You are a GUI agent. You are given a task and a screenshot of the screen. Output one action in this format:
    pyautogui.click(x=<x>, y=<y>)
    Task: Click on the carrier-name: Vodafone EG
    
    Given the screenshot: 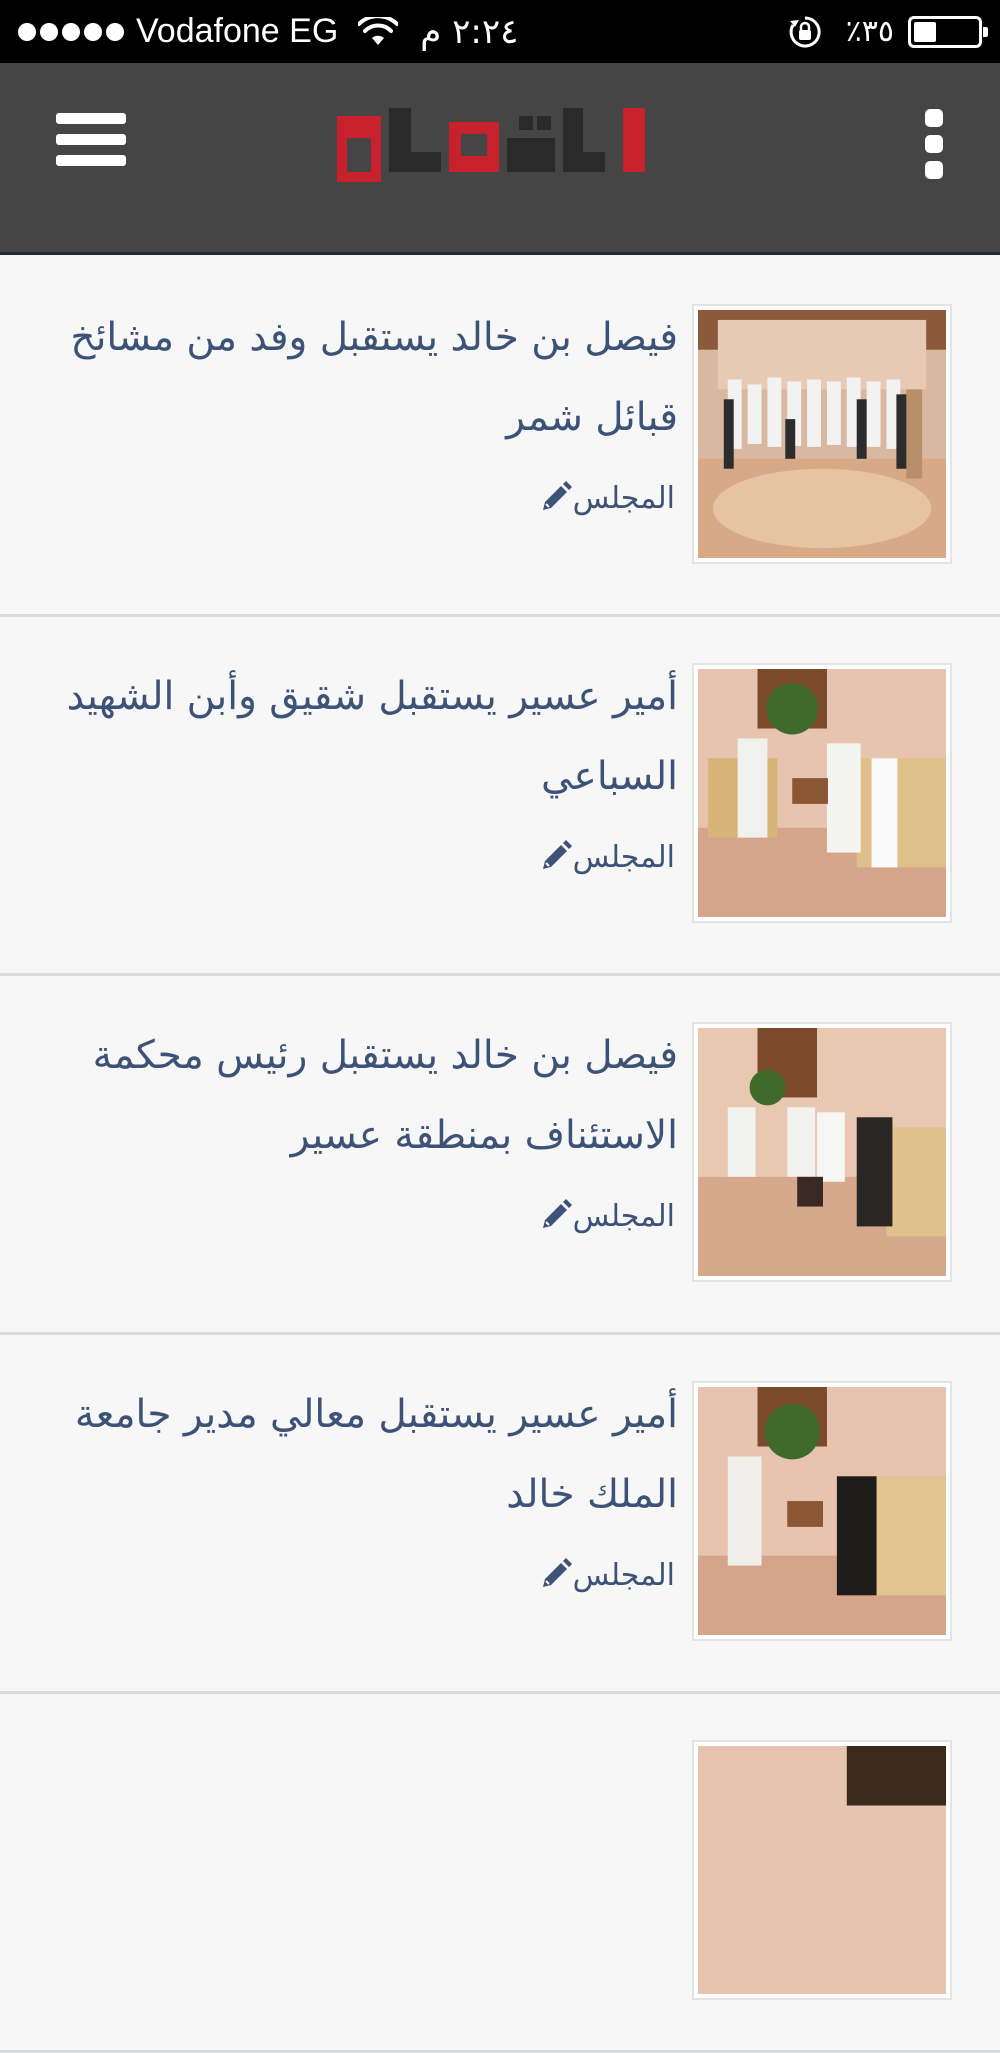 What is the action you would take?
    pyautogui.click(x=237, y=31)
    